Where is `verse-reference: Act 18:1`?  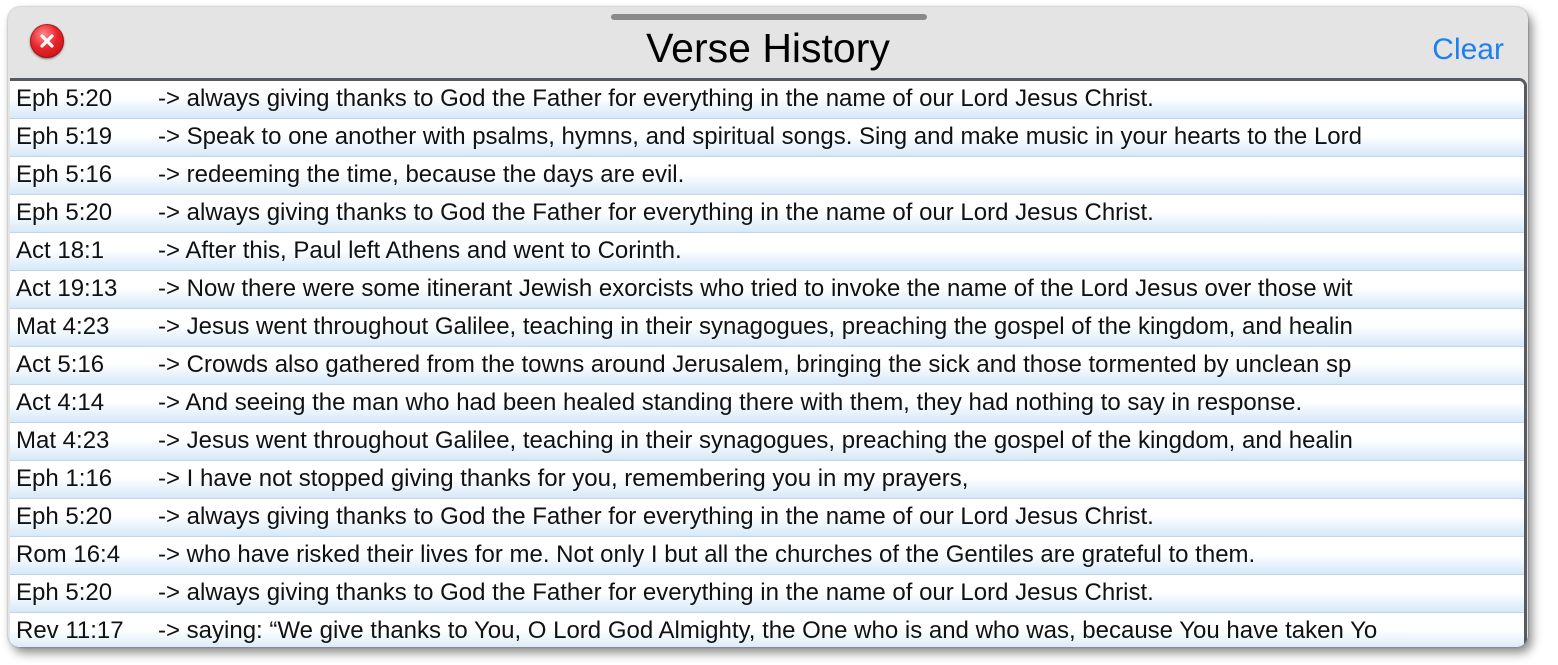 verse-reference: Act 18:1 is located at coordinates (60, 250).